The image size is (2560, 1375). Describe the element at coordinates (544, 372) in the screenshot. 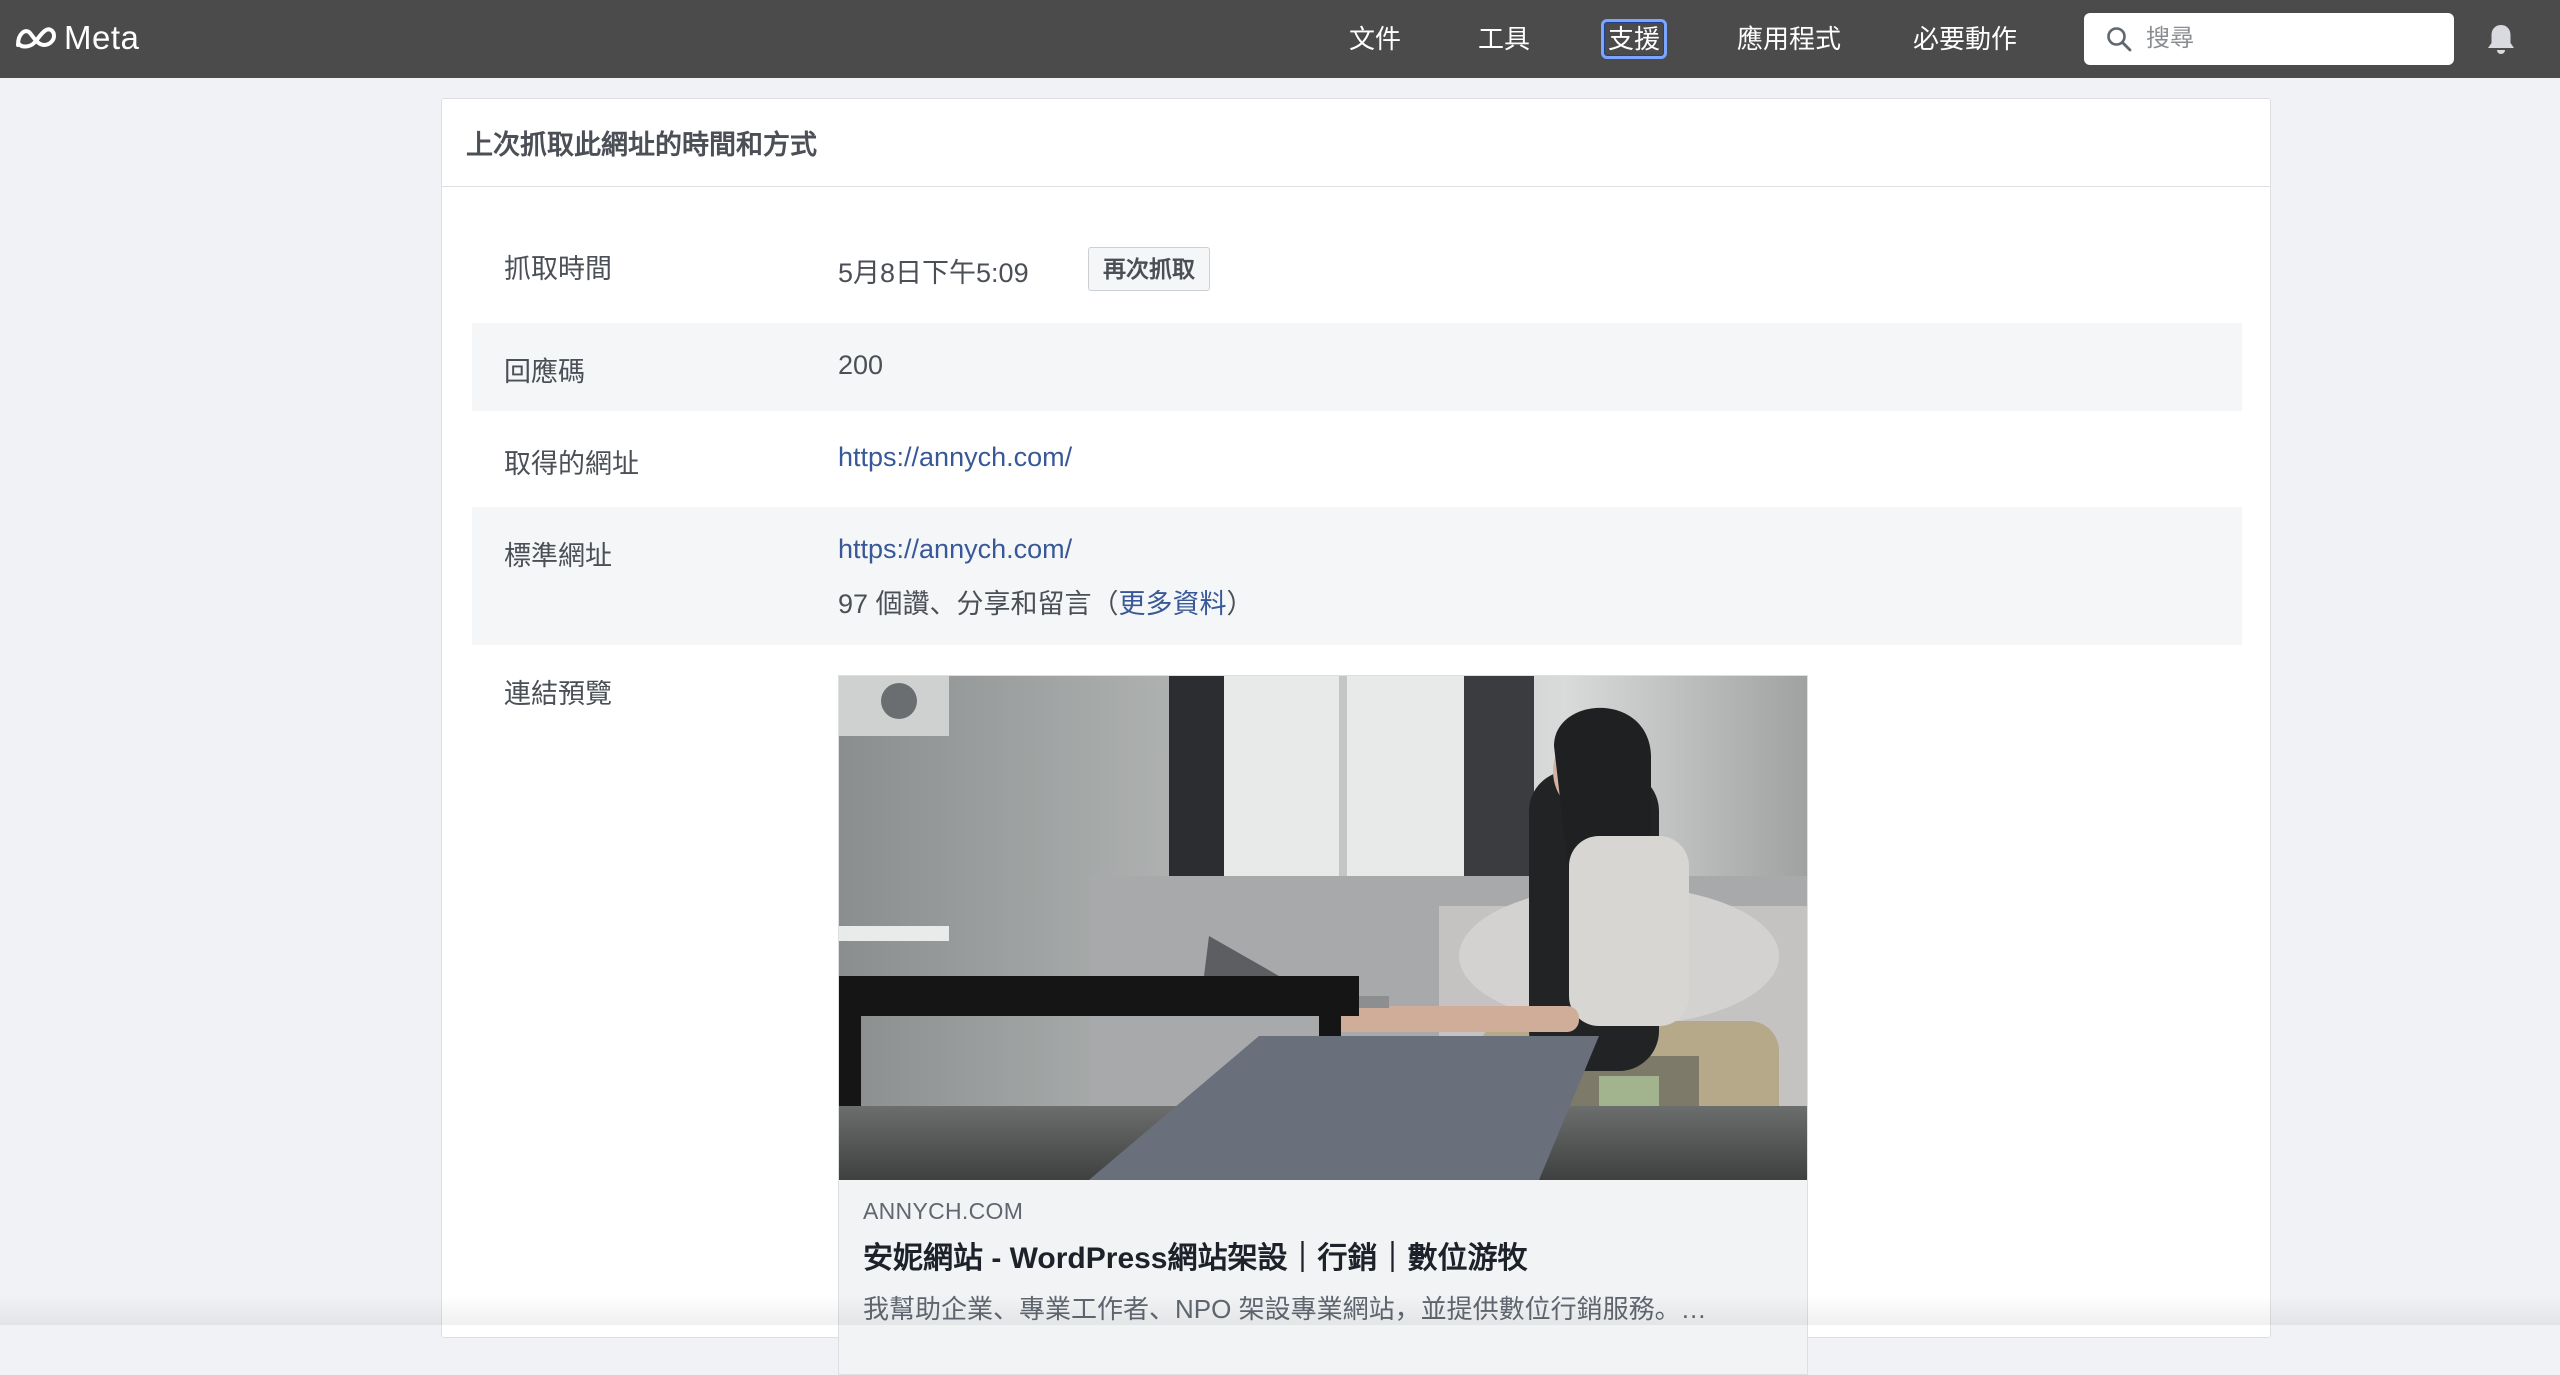

I see `response-code-label: 回應碼` at that location.